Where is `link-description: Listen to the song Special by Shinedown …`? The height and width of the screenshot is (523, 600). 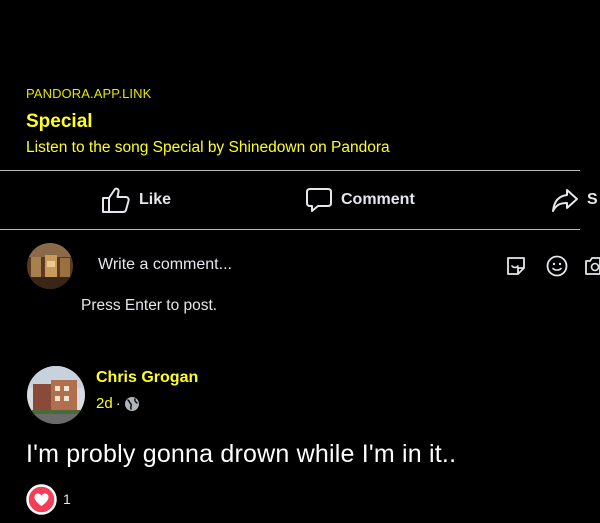 link-description: Listen to the song Special by Shinedown … is located at coordinates (208, 148).